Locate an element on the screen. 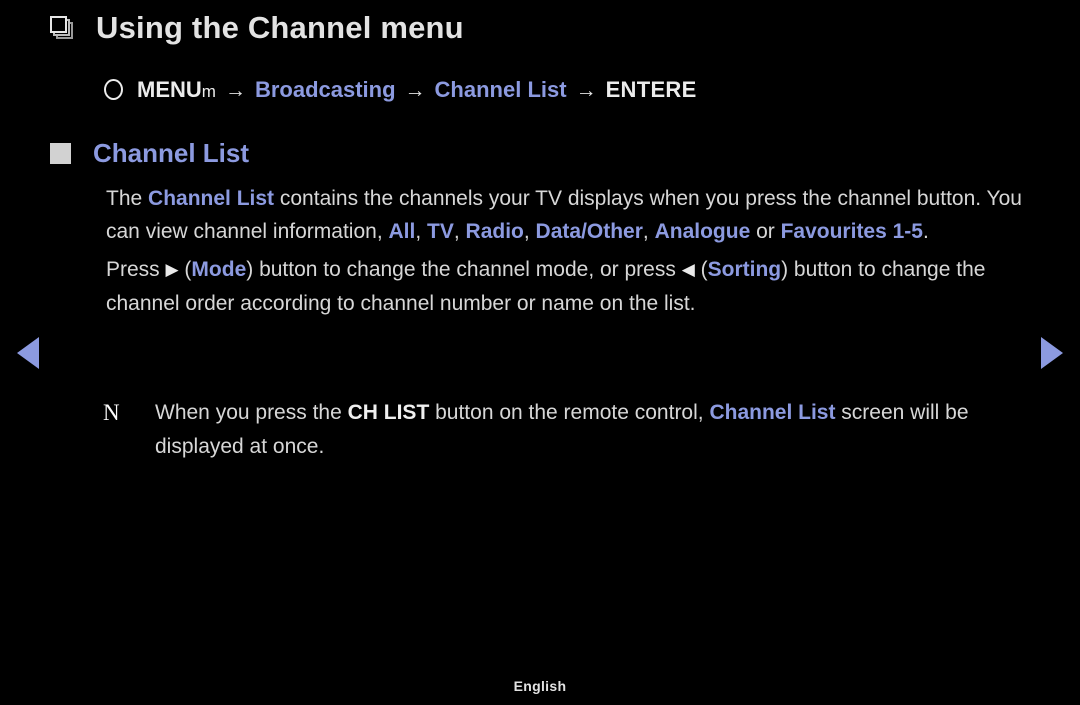 The width and height of the screenshot is (1080, 705). p2-t4: ( is located at coordinates (701, 269).